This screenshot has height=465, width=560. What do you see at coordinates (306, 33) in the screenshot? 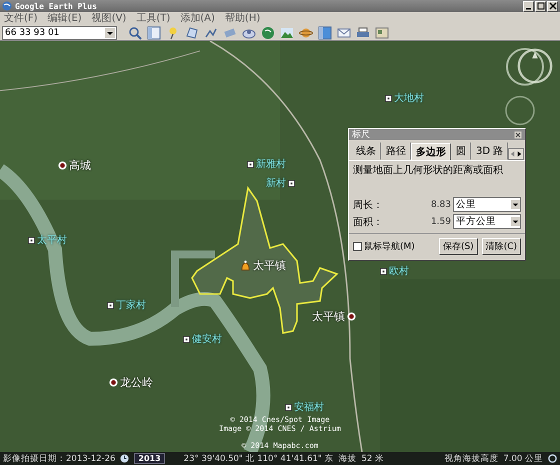
I see `planet-icon` at bounding box center [306, 33].